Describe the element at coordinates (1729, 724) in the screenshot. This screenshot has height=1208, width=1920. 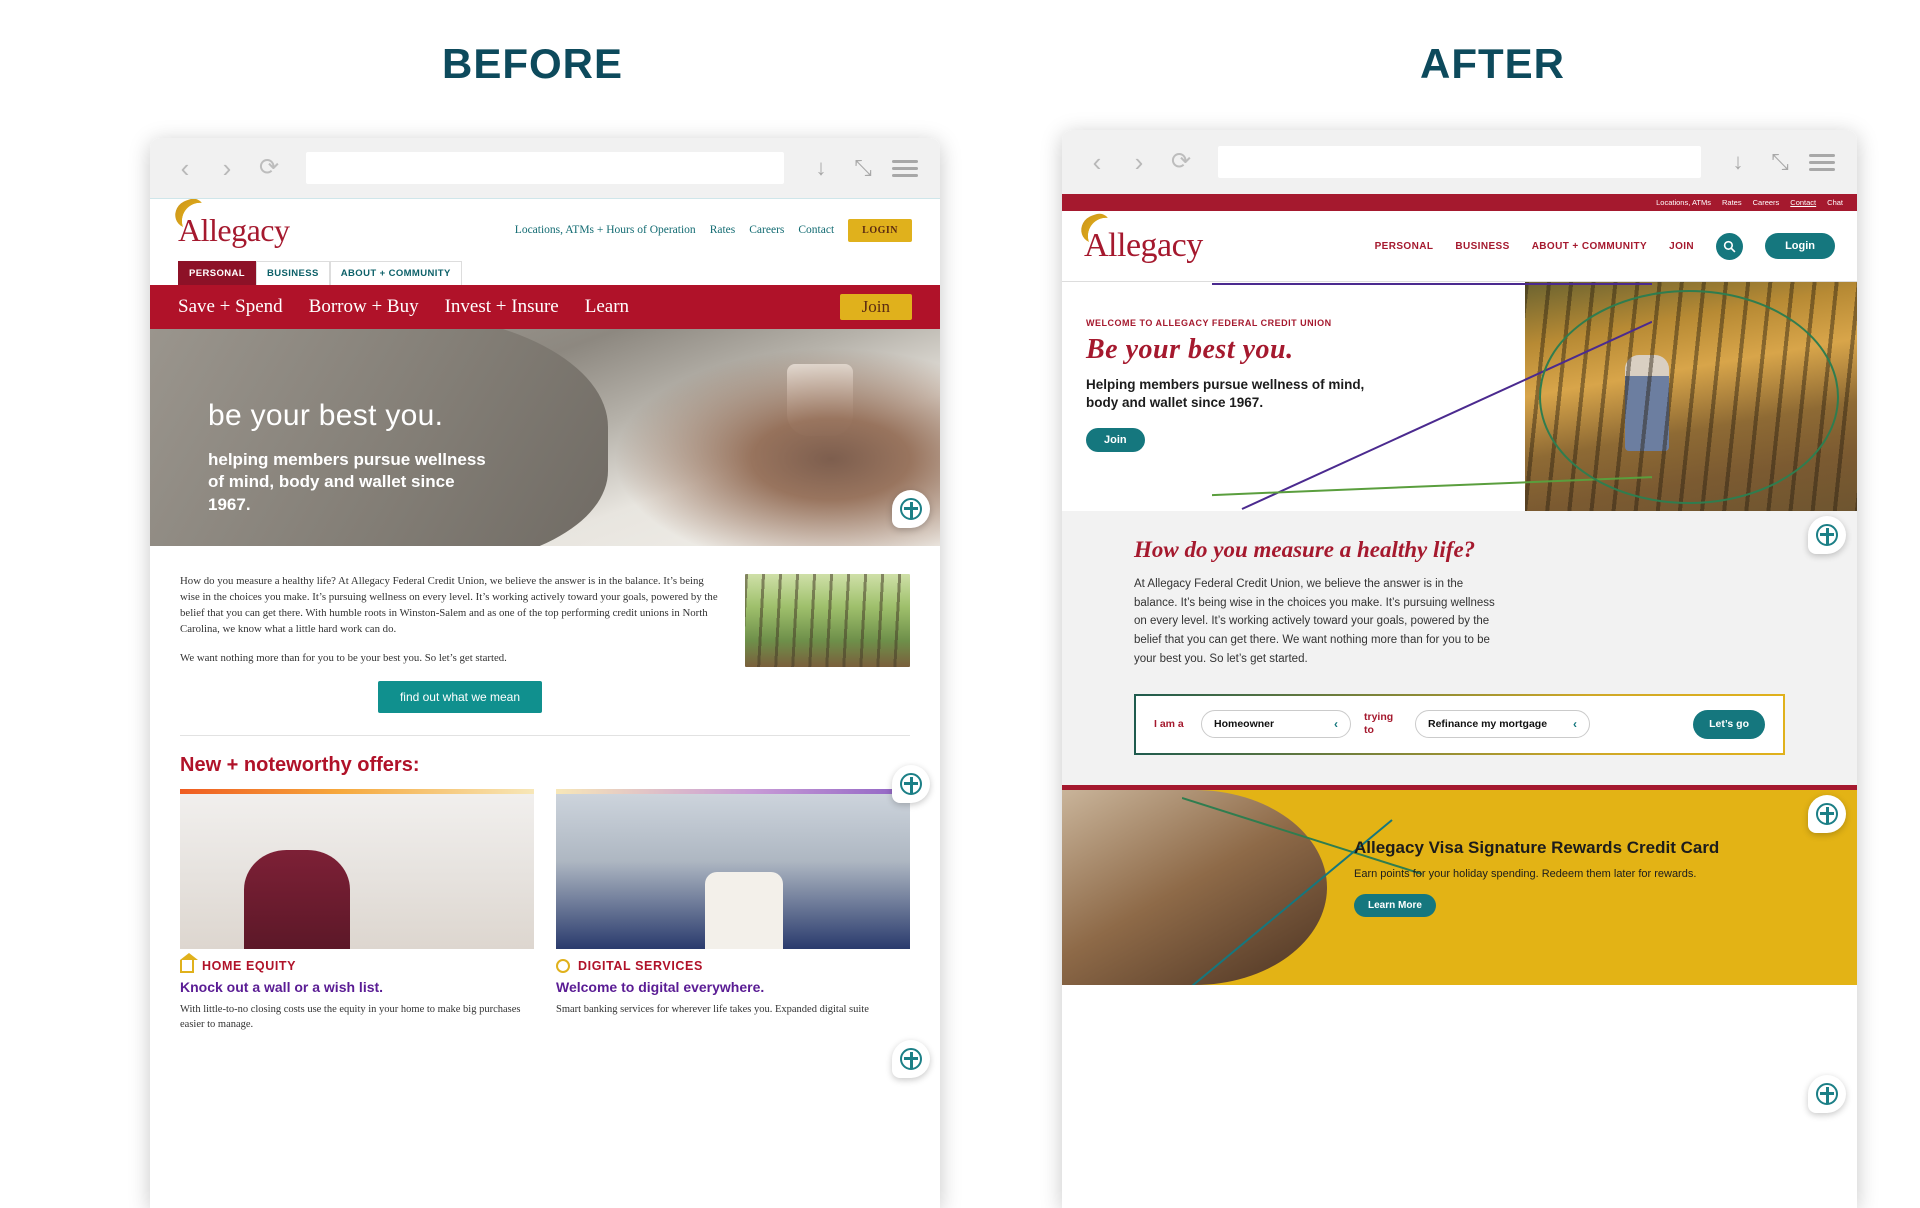
I see `lets-go-button: Let’s go` at that location.